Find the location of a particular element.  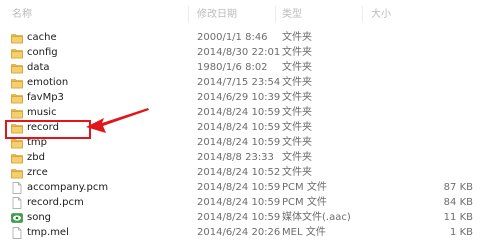

file-row: favMp3 2014/6/29 10:39 文件夹 is located at coordinates (248, 98).